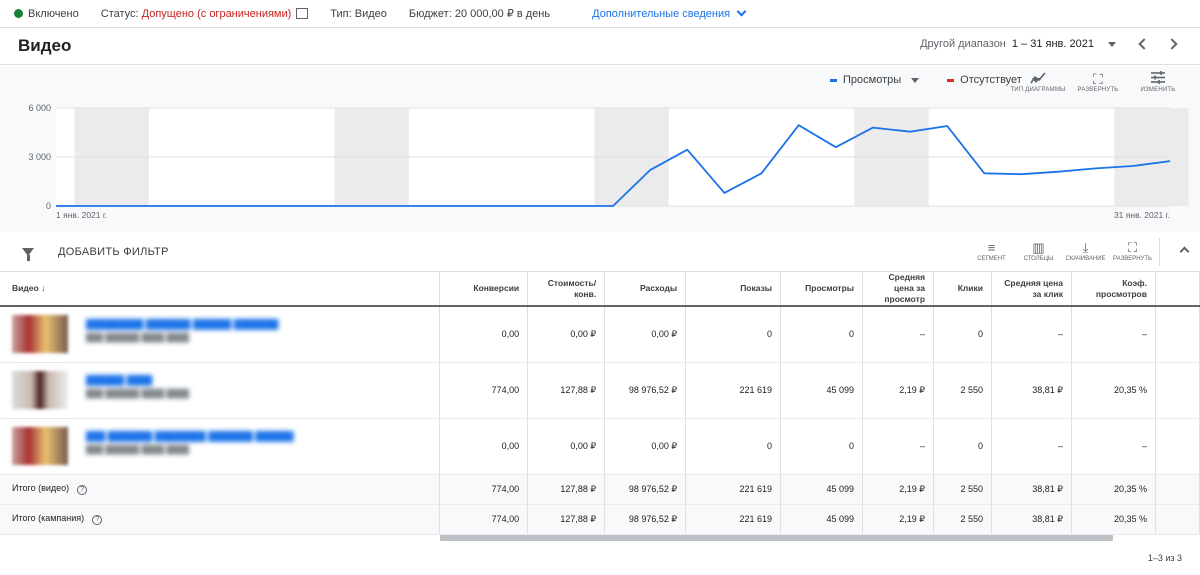 This screenshot has width=1200, height=575. I want to click on col-header: Коэф. просмотров, so click(1113, 289).